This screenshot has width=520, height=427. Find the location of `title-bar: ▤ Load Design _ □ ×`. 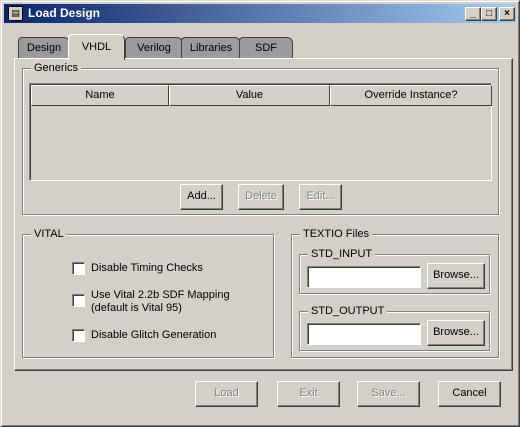

title-bar: ▤ Load Design _ □ × is located at coordinates (260, 13).